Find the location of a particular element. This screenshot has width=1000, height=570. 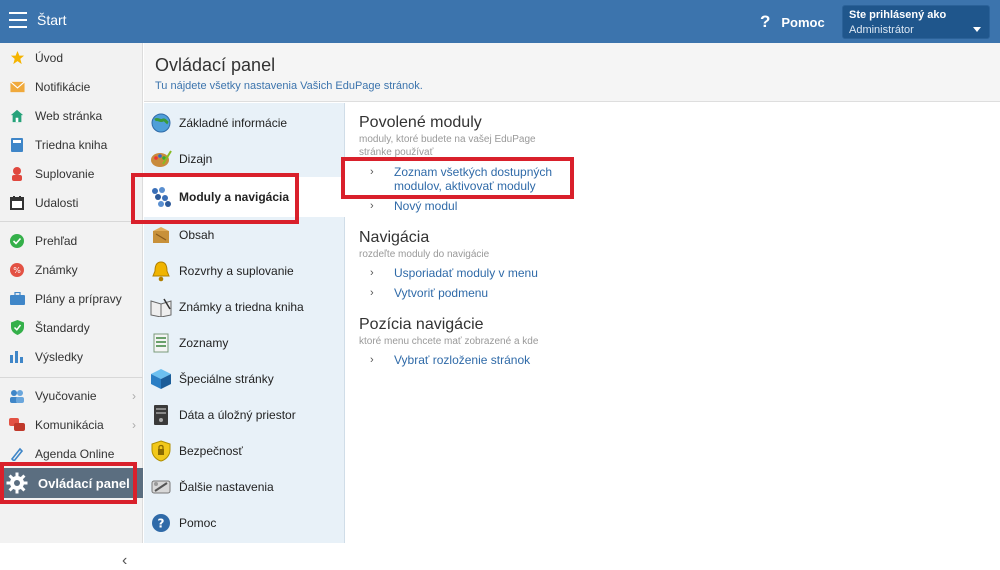

chat-icon is located at coordinates (17, 425).